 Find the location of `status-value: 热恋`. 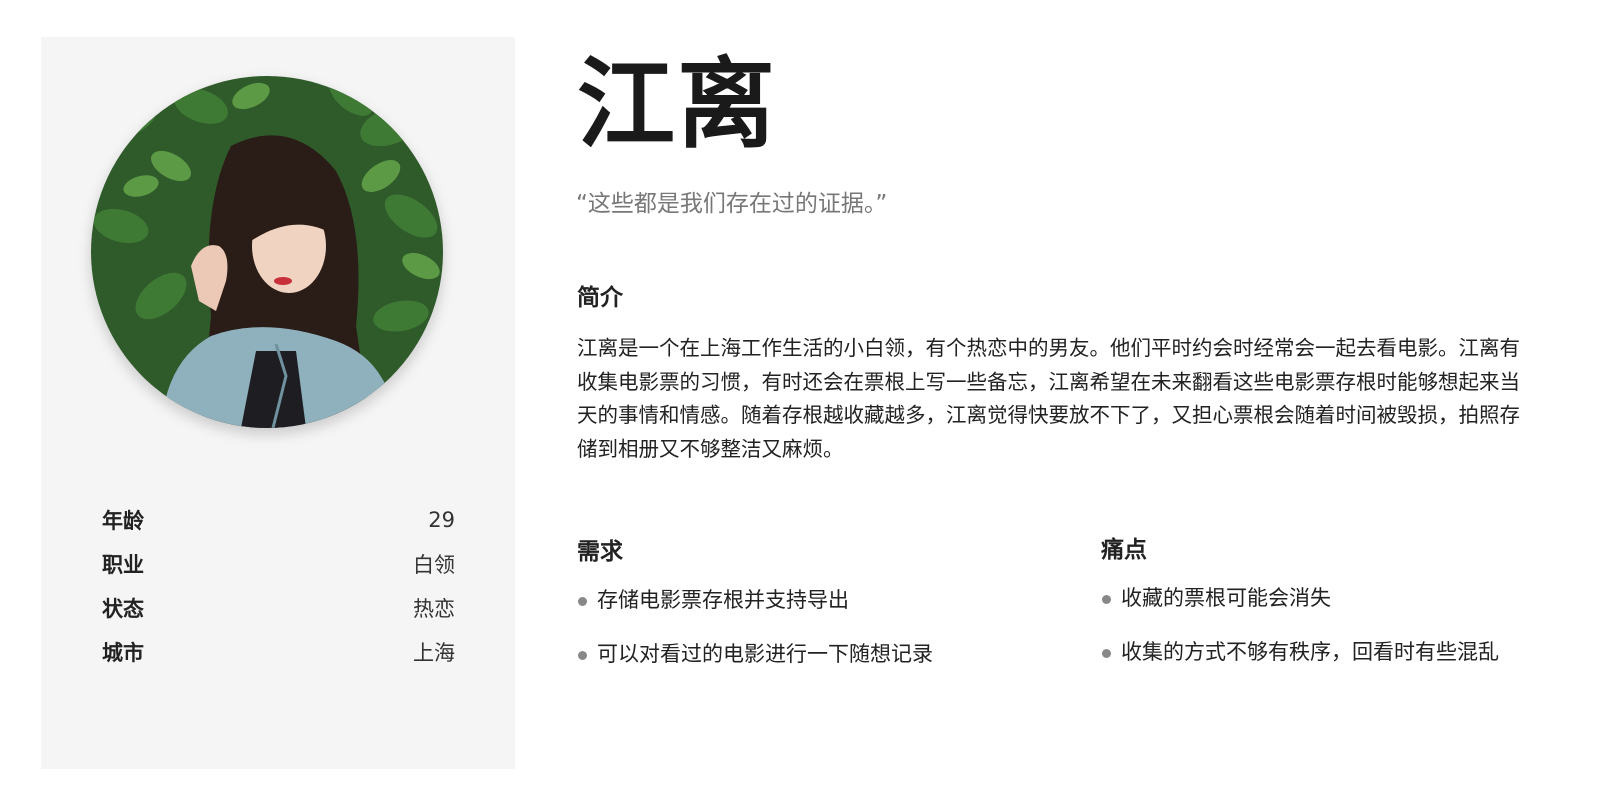

status-value: 热恋 is located at coordinates (434, 609).